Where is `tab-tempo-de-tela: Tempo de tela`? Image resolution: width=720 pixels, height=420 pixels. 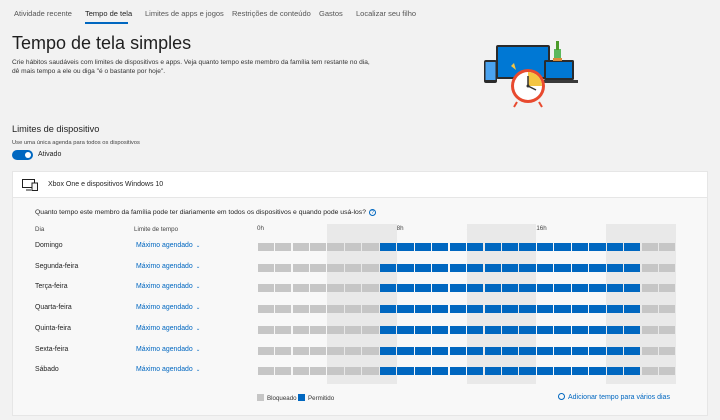 tab-tempo-de-tela: Tempo de tela is located at coordinates (108, 13).